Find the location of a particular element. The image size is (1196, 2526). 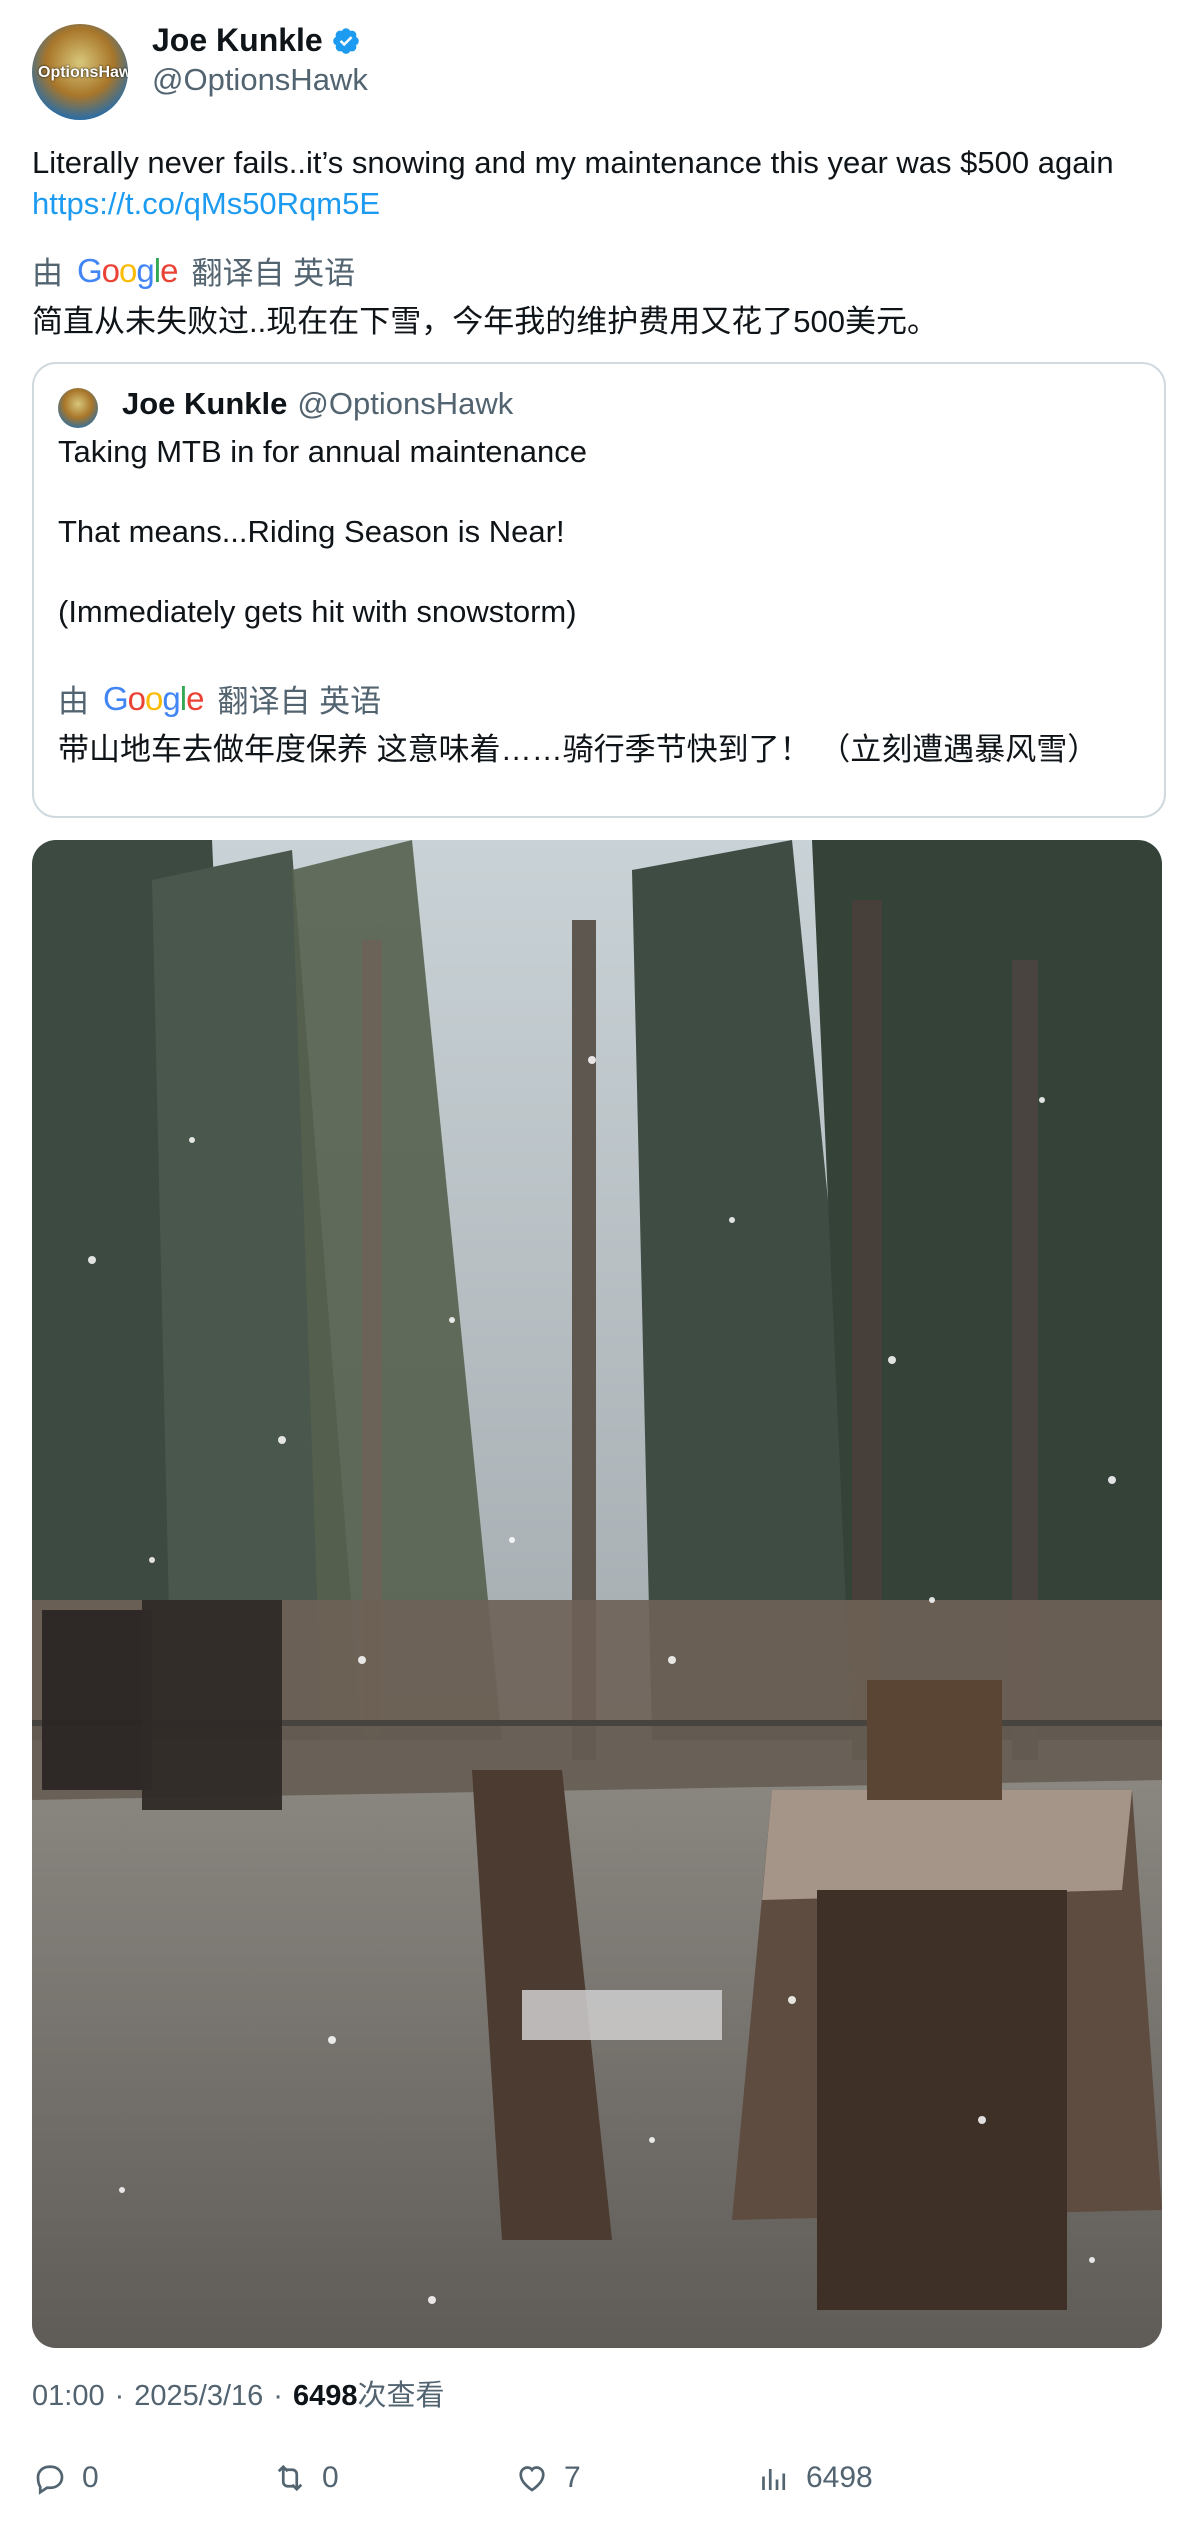

author-name: Joe Kunkle is located at coordinates (237, 40).